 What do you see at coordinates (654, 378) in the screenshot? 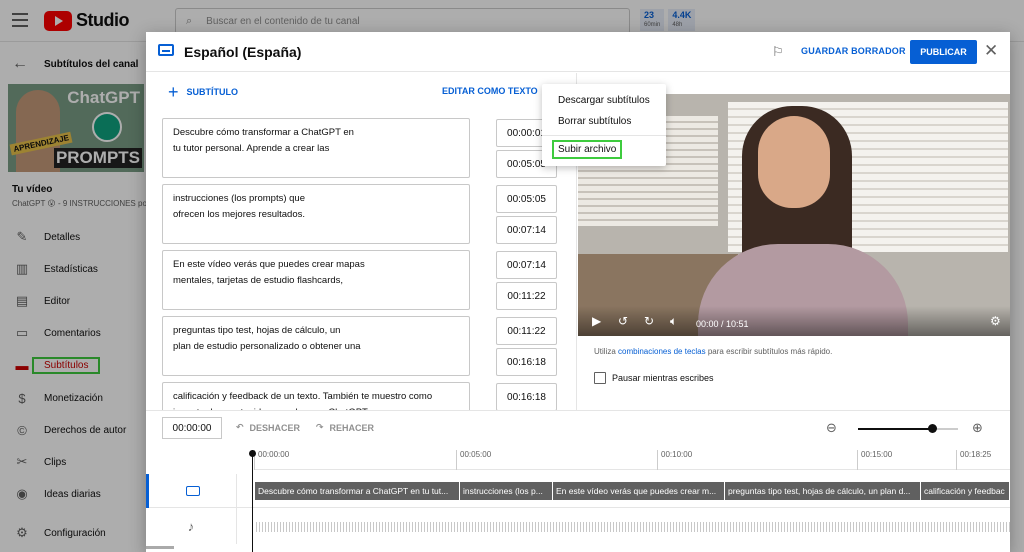
I see `pause-while-typing: Pausar mientras escribes` at bounding box center [654, 378].